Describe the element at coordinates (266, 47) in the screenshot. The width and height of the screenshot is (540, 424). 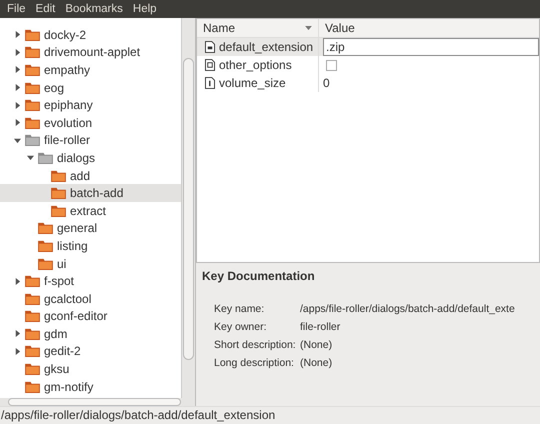
I see `key-name: default_extension` at that location.